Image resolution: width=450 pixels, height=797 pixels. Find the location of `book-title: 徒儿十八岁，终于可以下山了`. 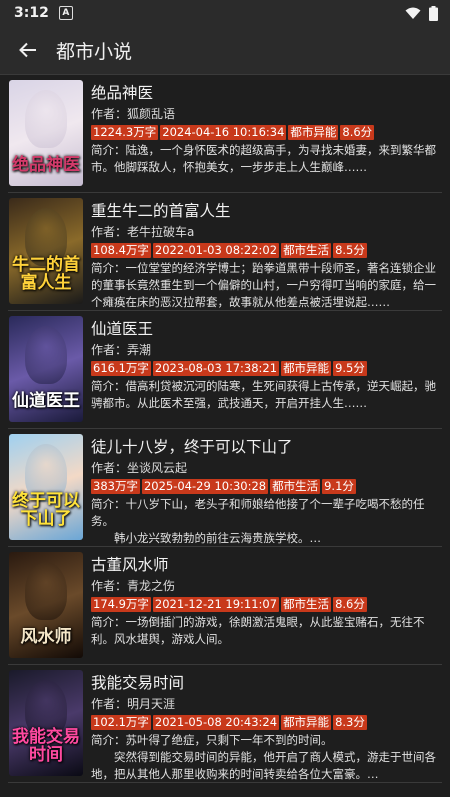

book-title: 徒儿十八岁，终于可以下山了 is located at coordinates (192, 447).